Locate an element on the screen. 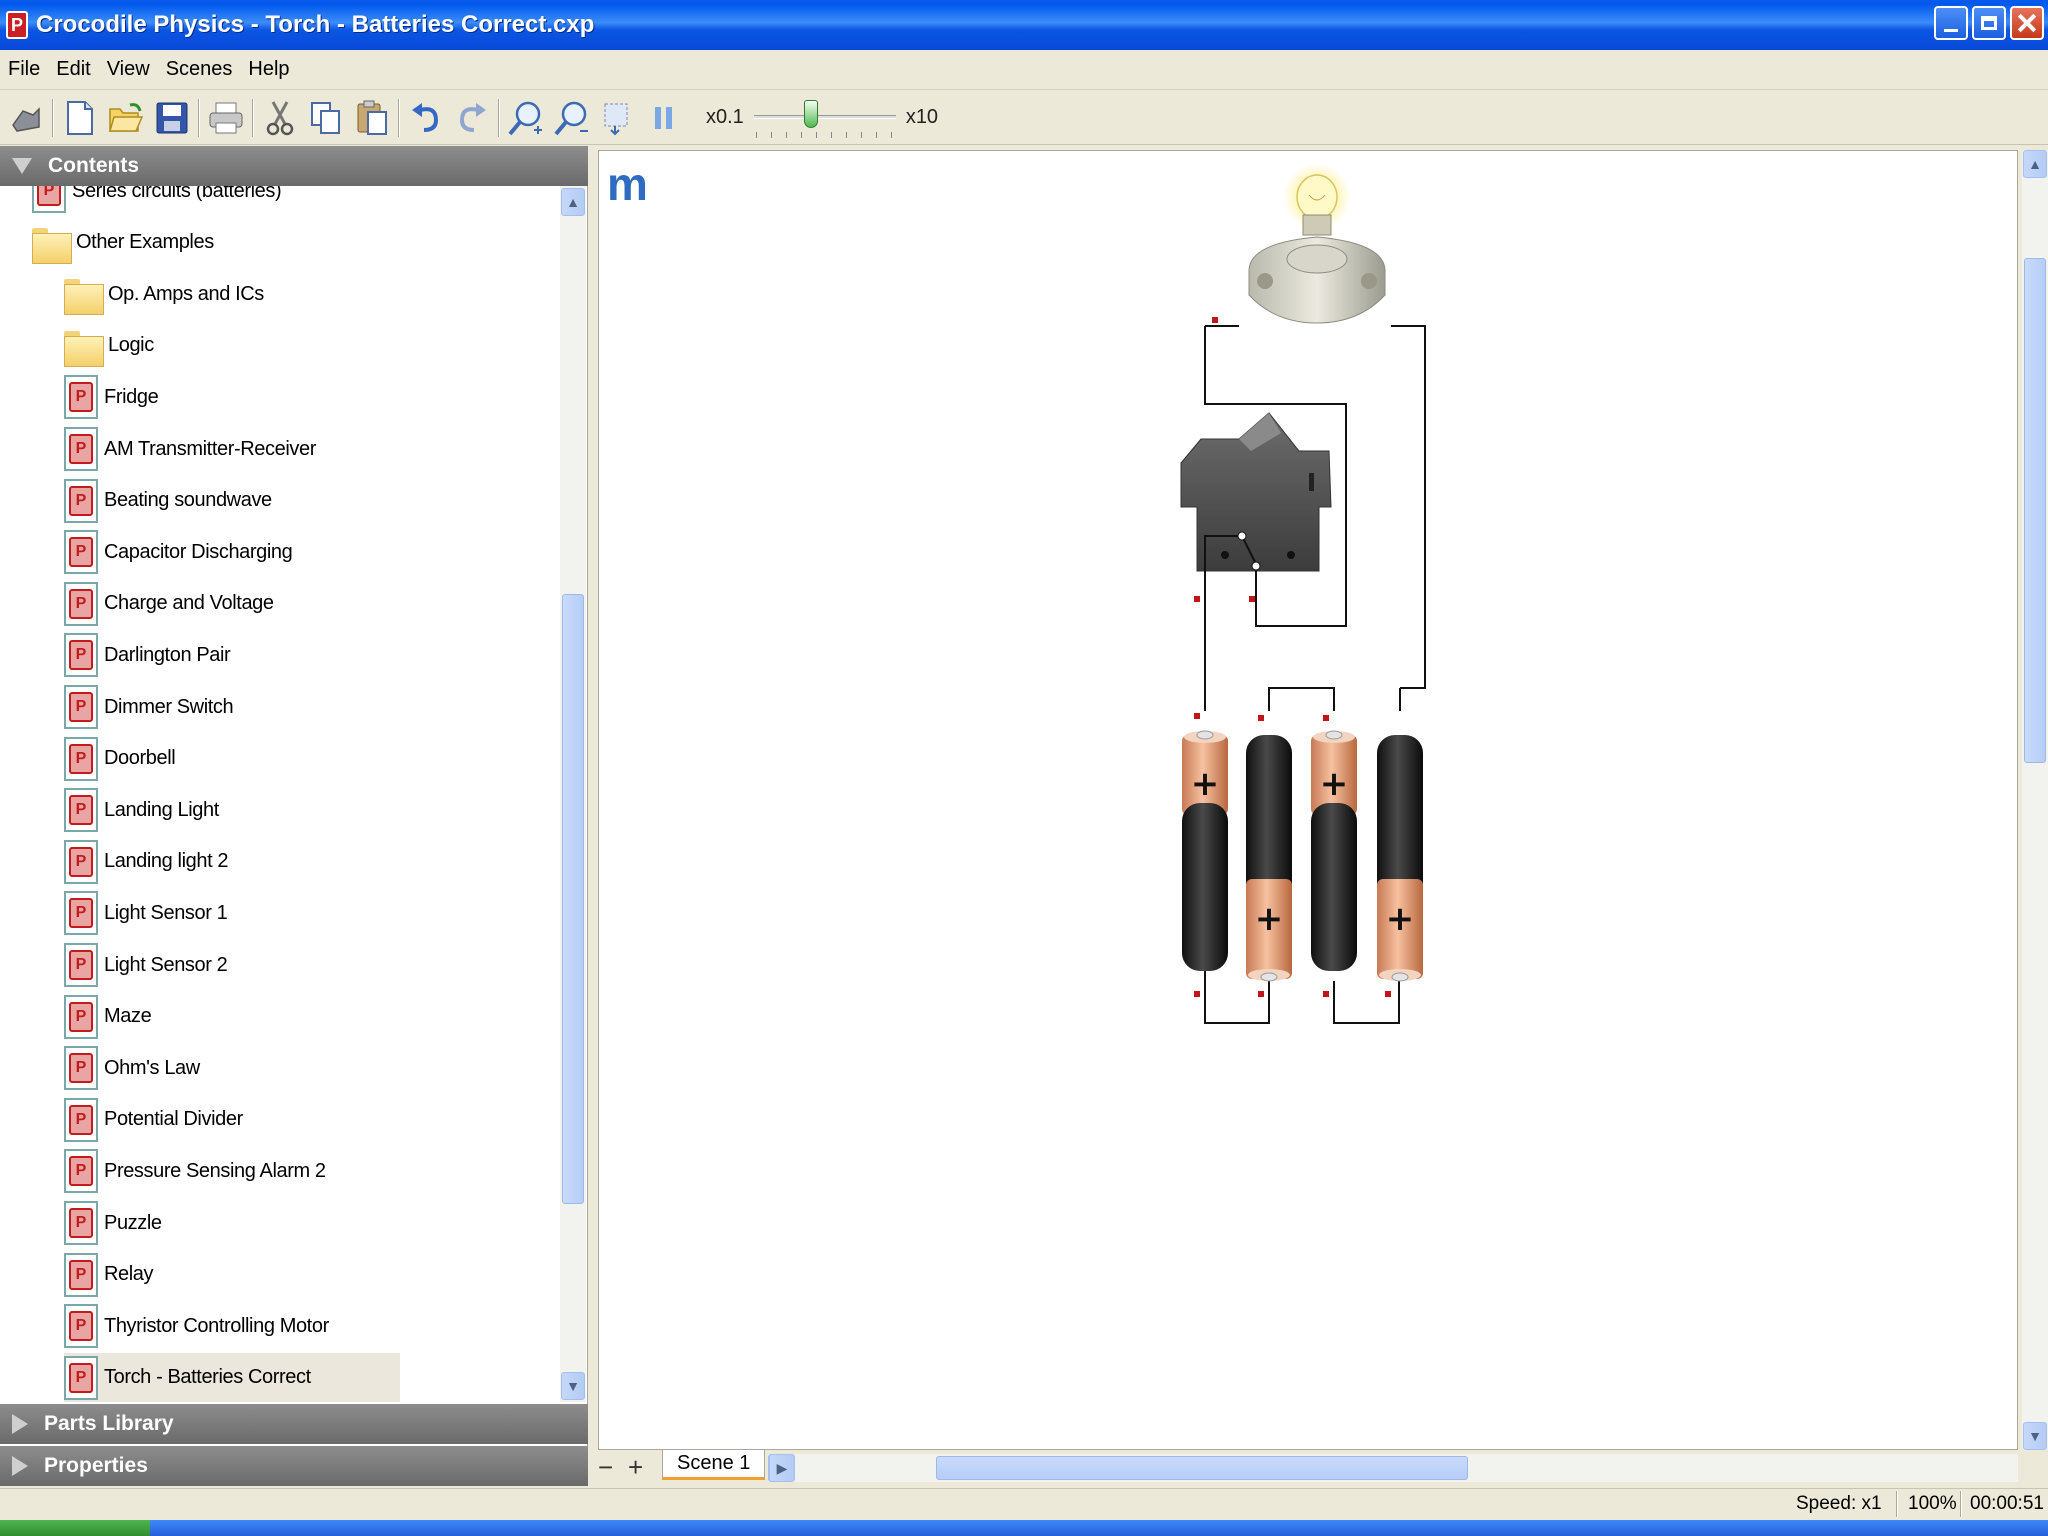 This screenshot has width=2048, height=1536. undo-icon is located at coordinates (425, 117).